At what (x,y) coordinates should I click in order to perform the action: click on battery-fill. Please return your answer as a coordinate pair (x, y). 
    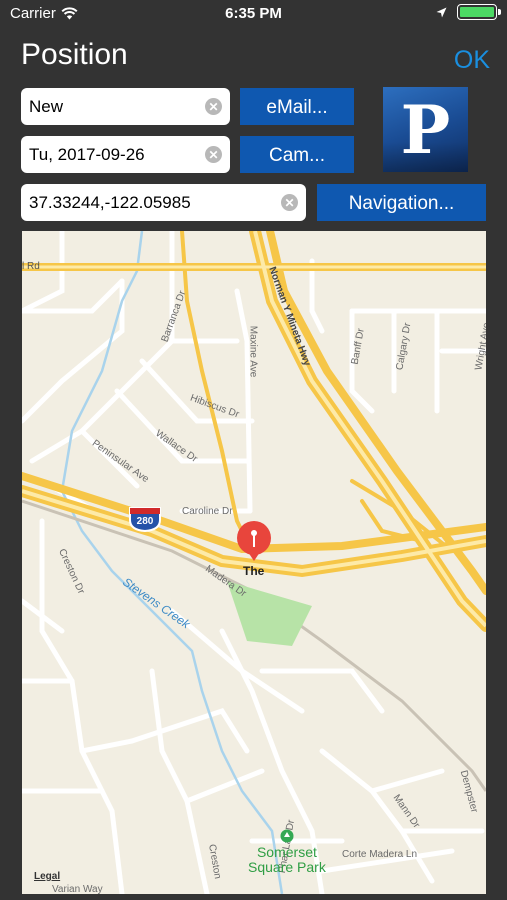
    Looking at the image, I should click on (477, 12).